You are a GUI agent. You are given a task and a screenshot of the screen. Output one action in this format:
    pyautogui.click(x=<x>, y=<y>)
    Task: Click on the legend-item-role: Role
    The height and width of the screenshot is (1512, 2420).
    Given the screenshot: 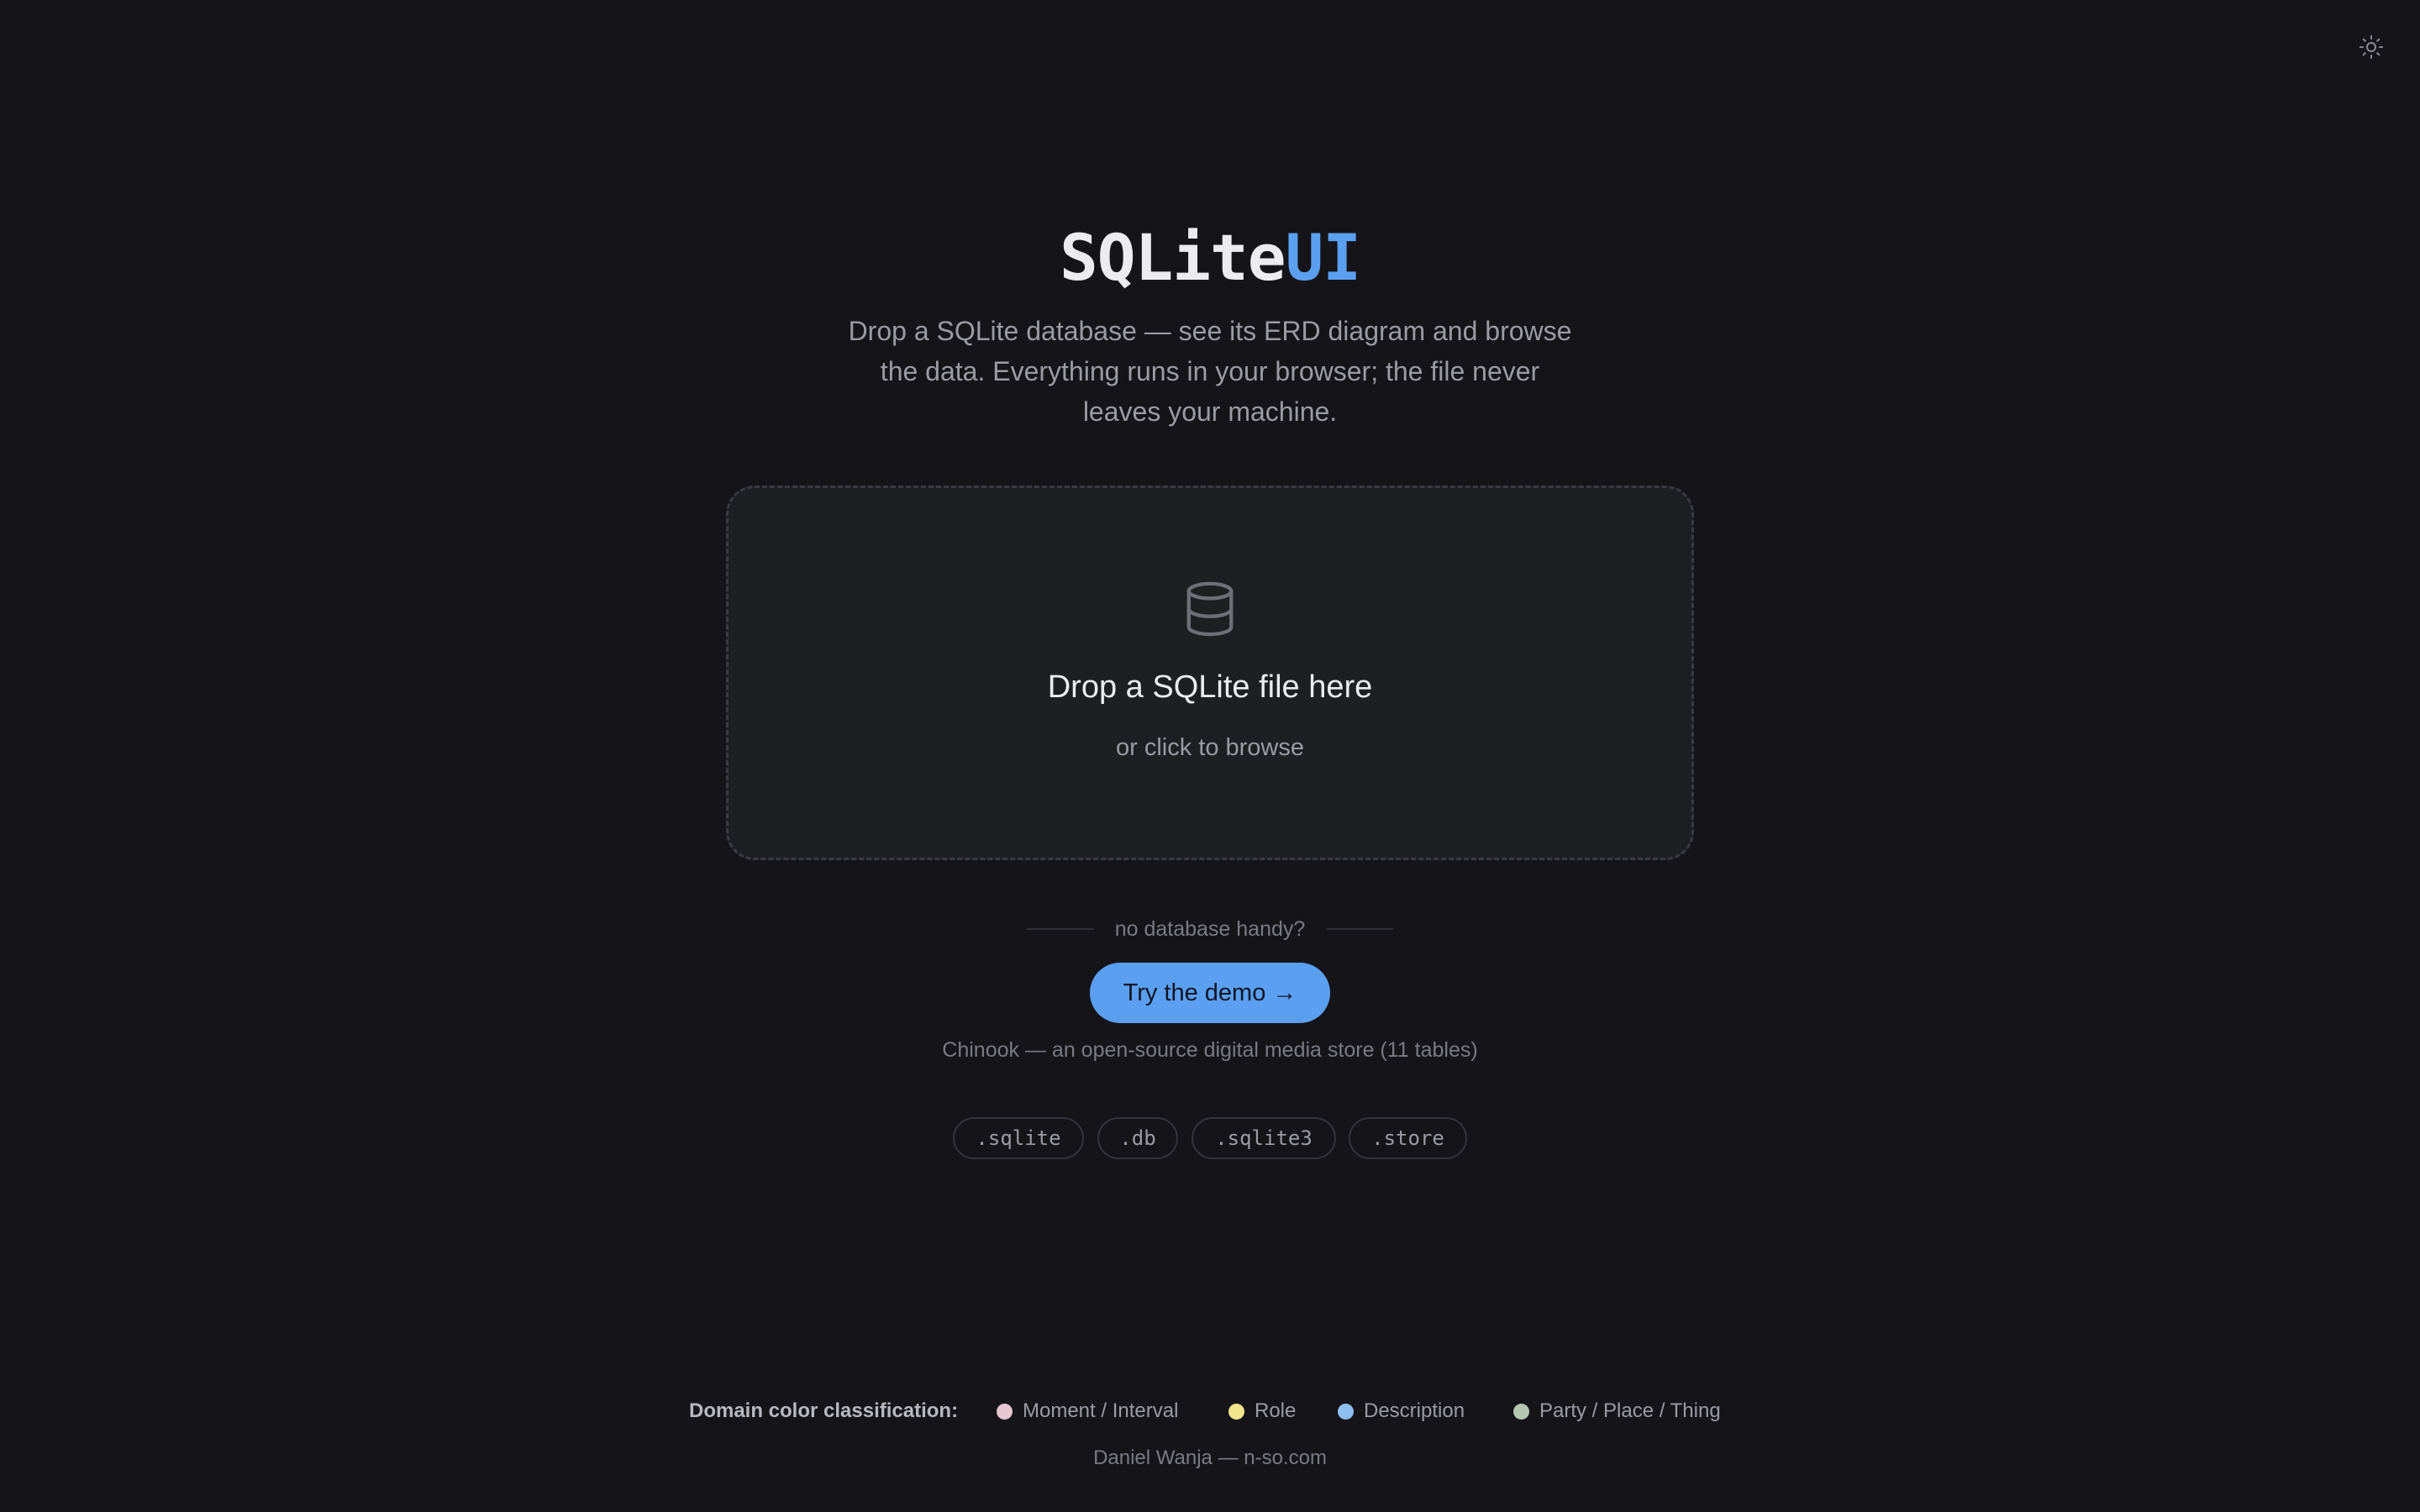 What is the action you would take?
    pyautogui.click(x=1262, y=1411)
    